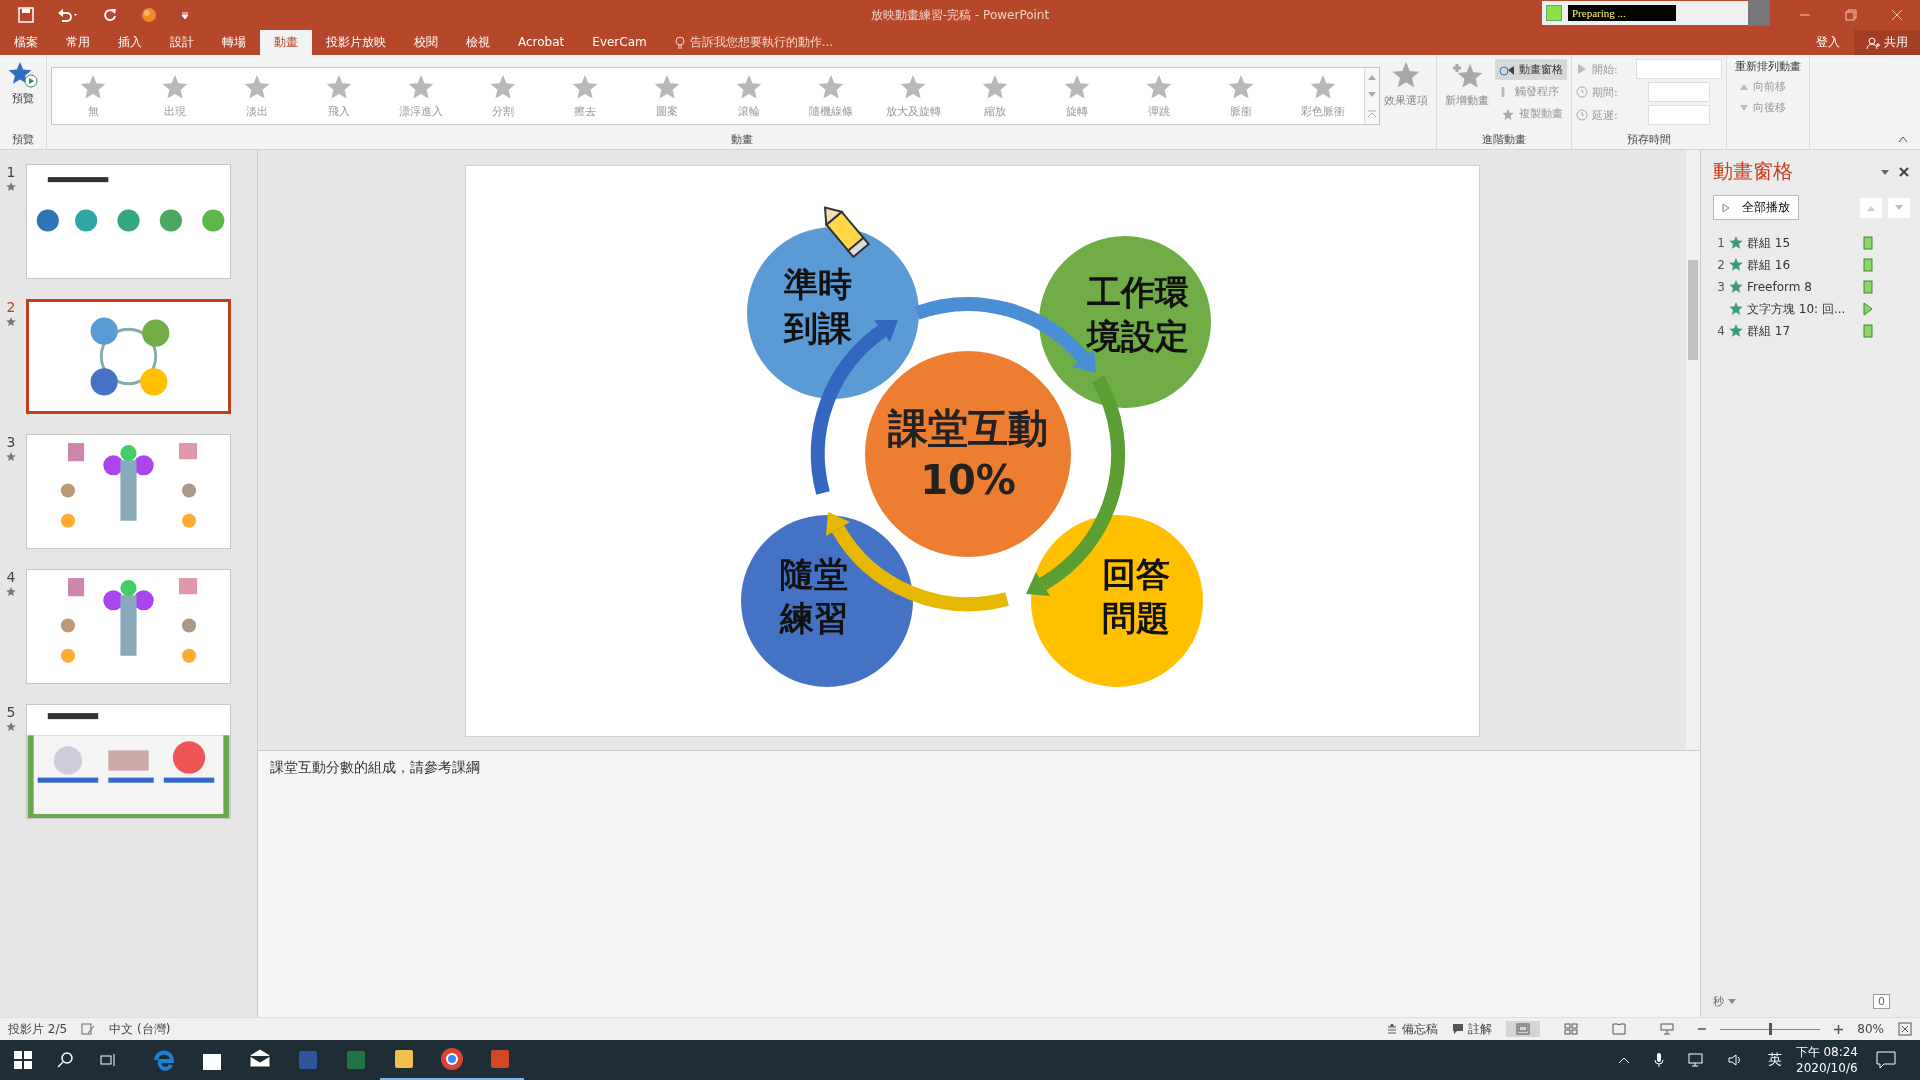 Image resolution: width=1920 pixels, height=1080 pixels. Describe the element at coordinates (65, 1060) in the screenshot. I see `search-icon` at that location.